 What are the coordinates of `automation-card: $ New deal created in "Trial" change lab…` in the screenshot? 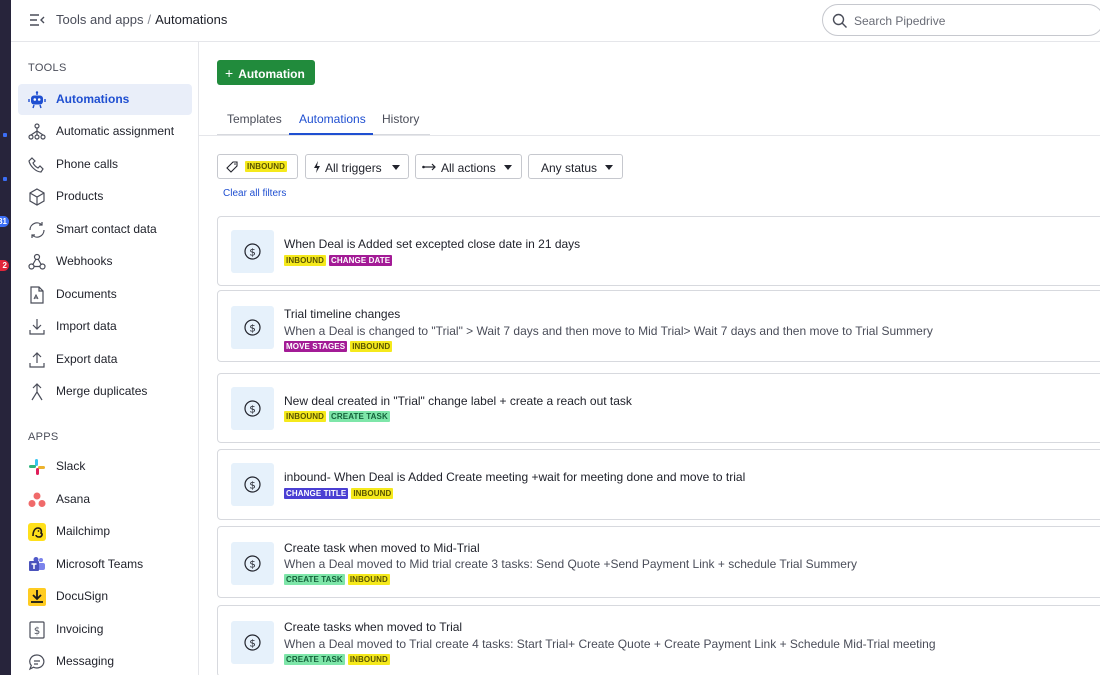 It's located at (658, 408).